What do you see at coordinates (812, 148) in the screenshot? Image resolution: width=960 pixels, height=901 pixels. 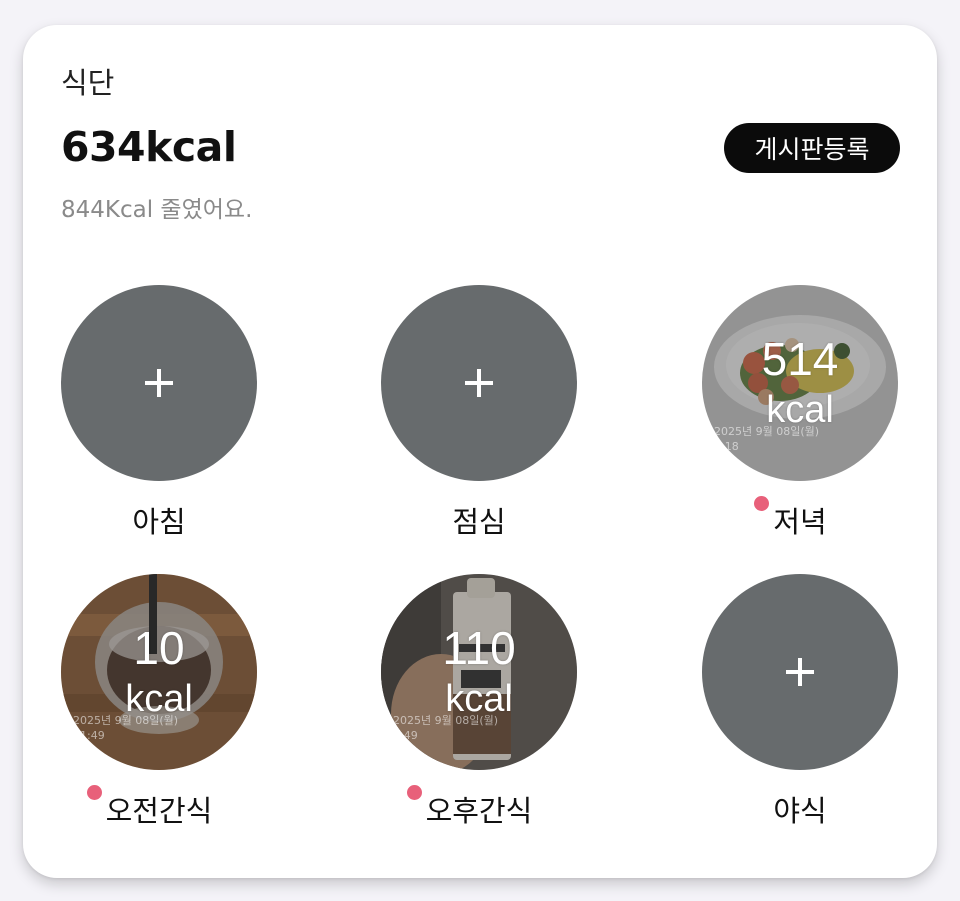 I see `register-board-button: 게시판등록` at bounding box center [812, 148].